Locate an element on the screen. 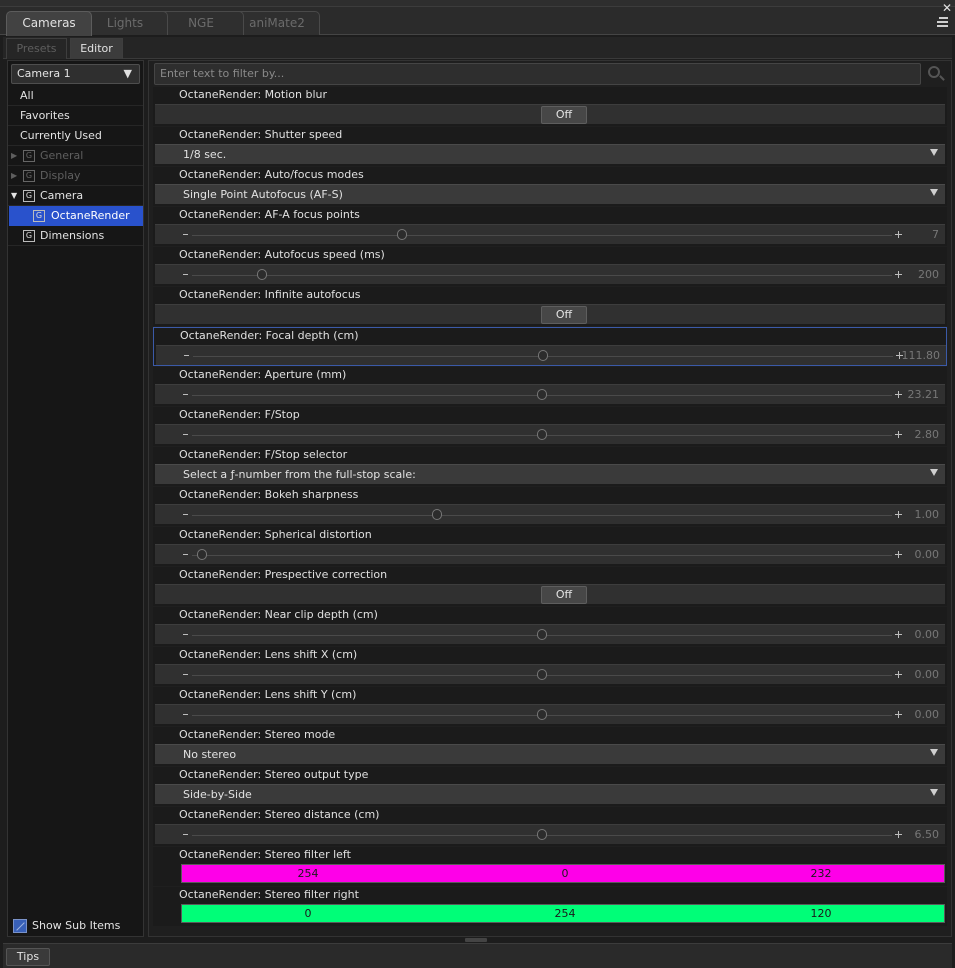 The height and width of the screenshot is (968, 955). sidebar-item-label: Display is located at coordinates (60, 175).